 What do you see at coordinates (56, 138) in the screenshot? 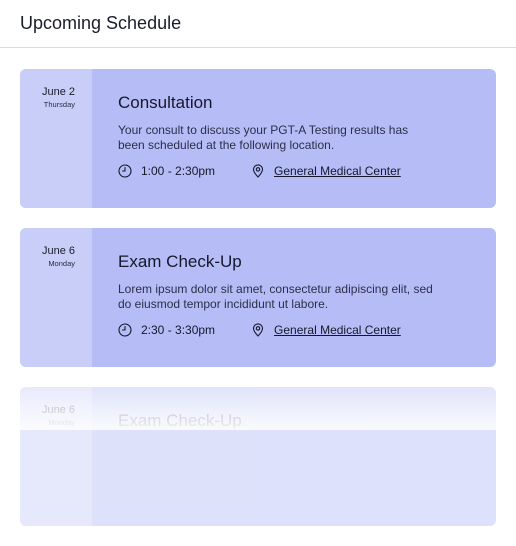
I see `appointment-date: June 2 Thursday` at bounding box center [56, 138].